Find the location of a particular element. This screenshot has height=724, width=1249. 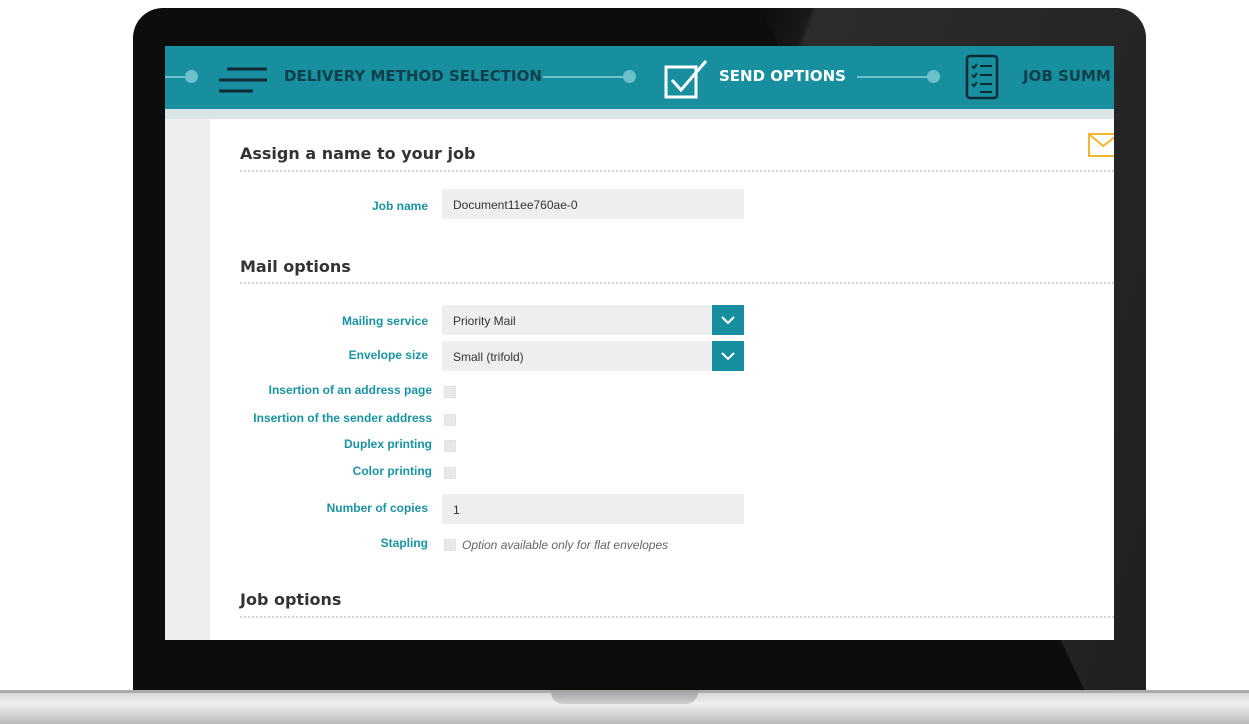

envelope-size-label: Envelope size is located at coordinates (388, 355).